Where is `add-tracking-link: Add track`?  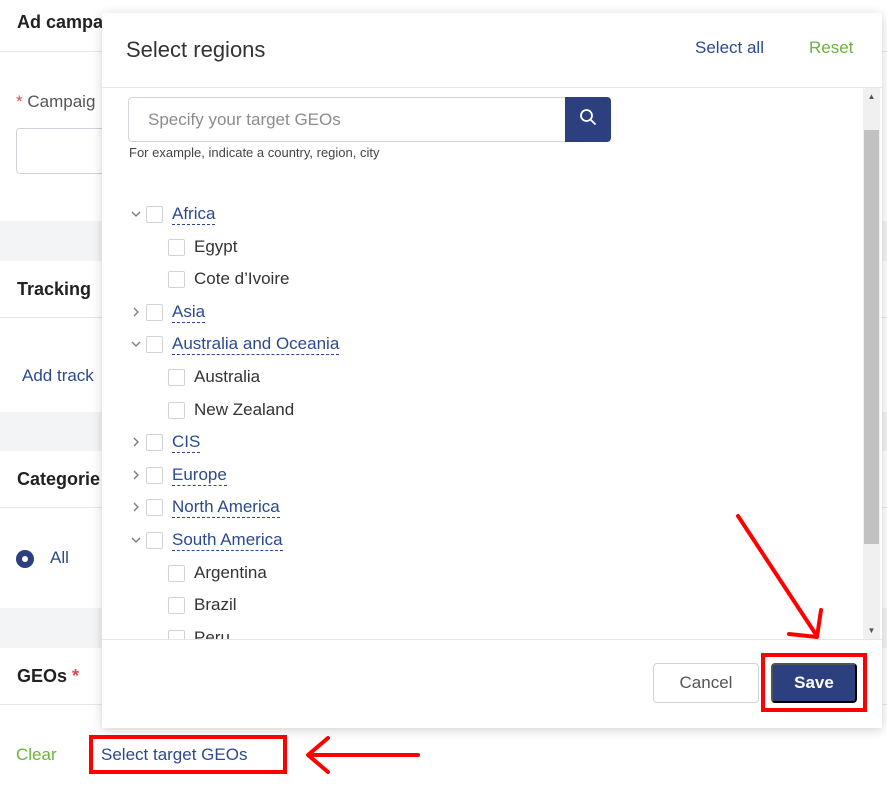
add-tracking-link: Add track is located at coordinates (58, 376).